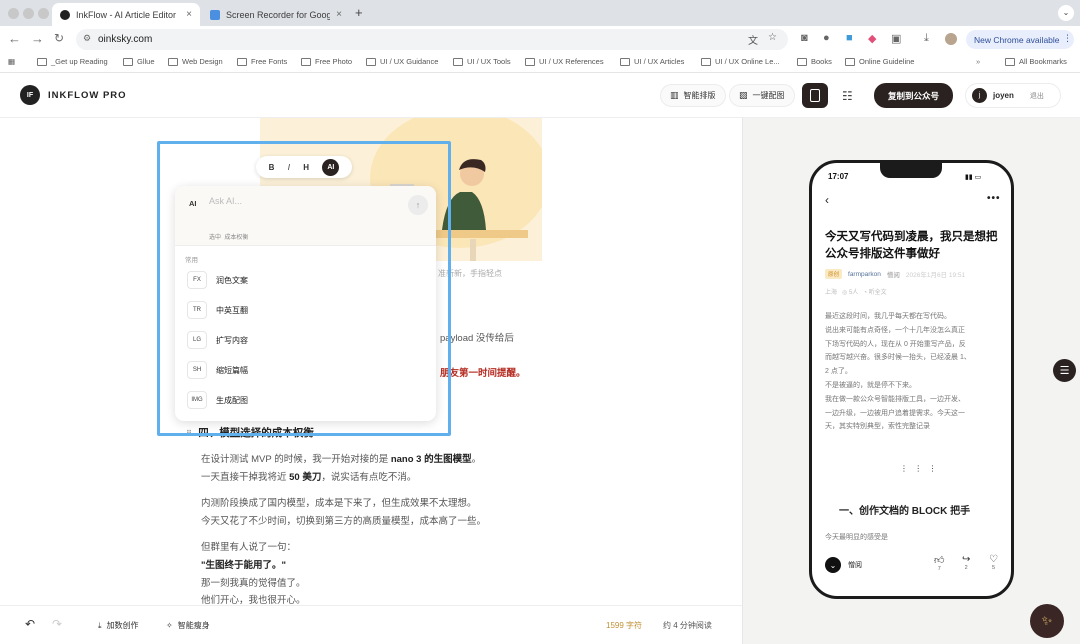  I want to click on window-close-dot, so click(13, 13).